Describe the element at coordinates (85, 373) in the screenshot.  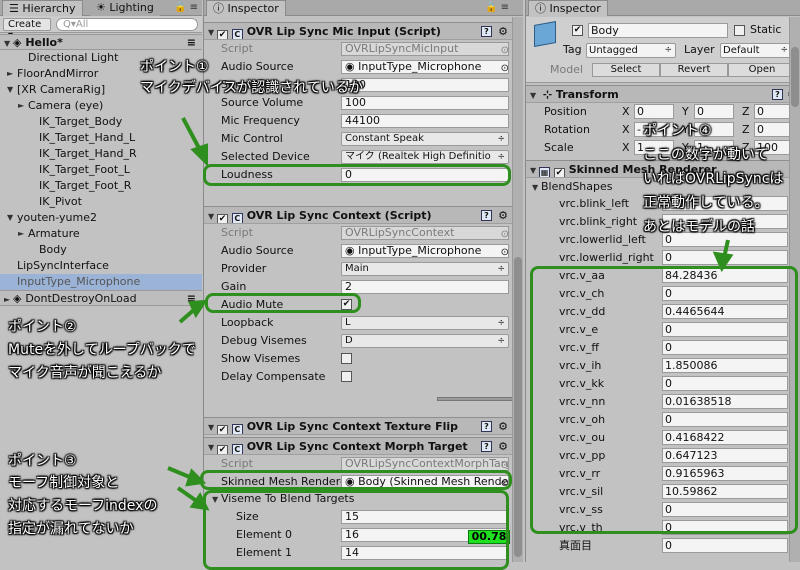
I see `annotation-2-line2: マイク音声が聞こえるか` at that location.